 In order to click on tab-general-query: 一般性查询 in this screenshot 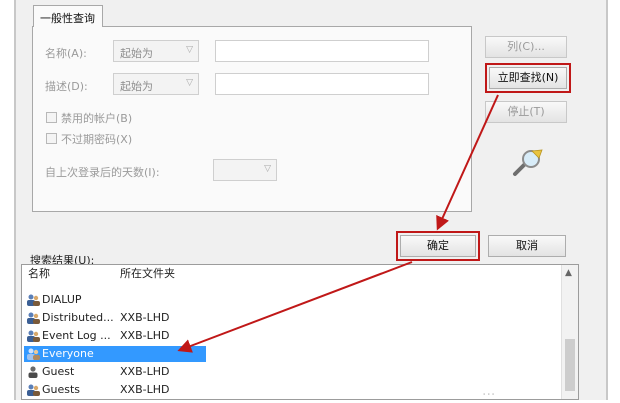, I will do `click(68, 16)`.